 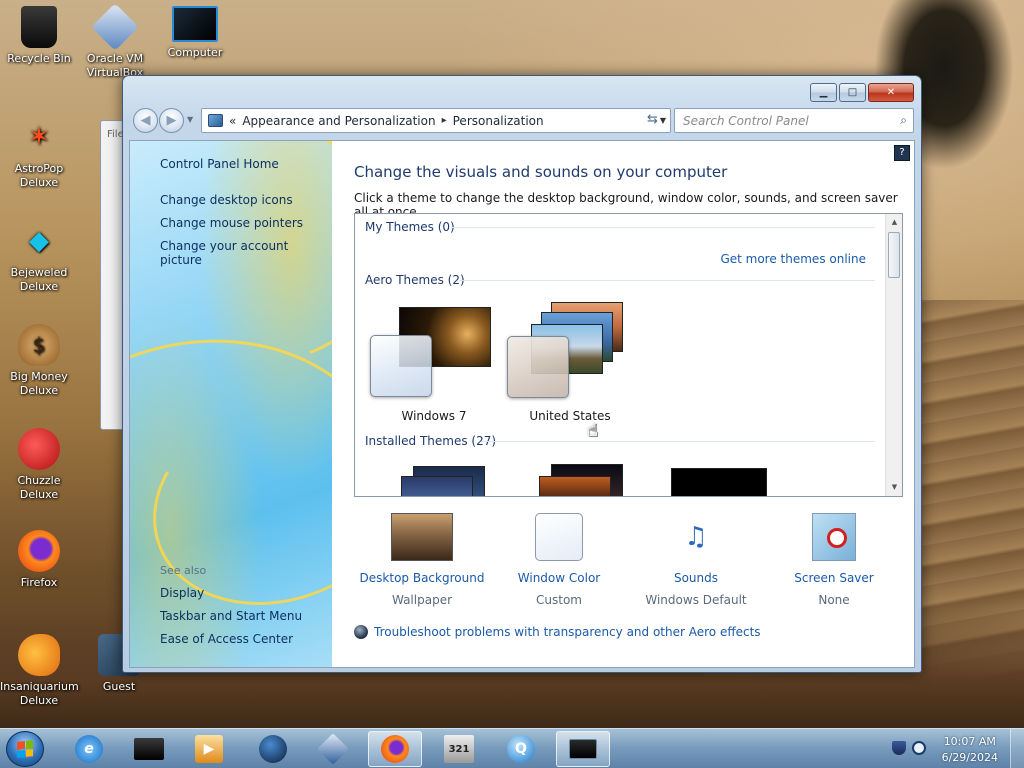 What do you see at coordinates (39, 345) in the screenshot?
I see `money-bag-icon: $` at bounding box center [39, 345].